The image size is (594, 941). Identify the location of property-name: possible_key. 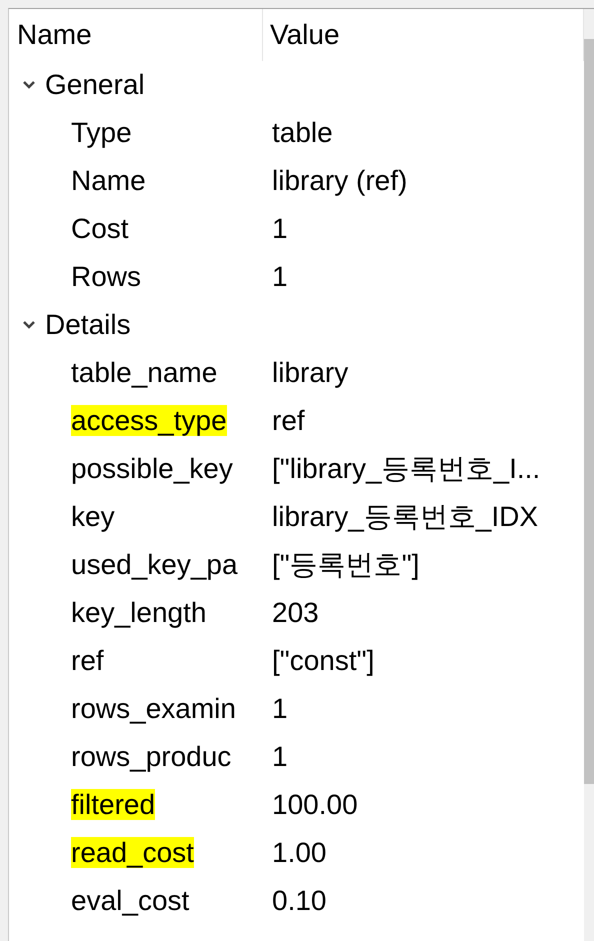
(152, 468).